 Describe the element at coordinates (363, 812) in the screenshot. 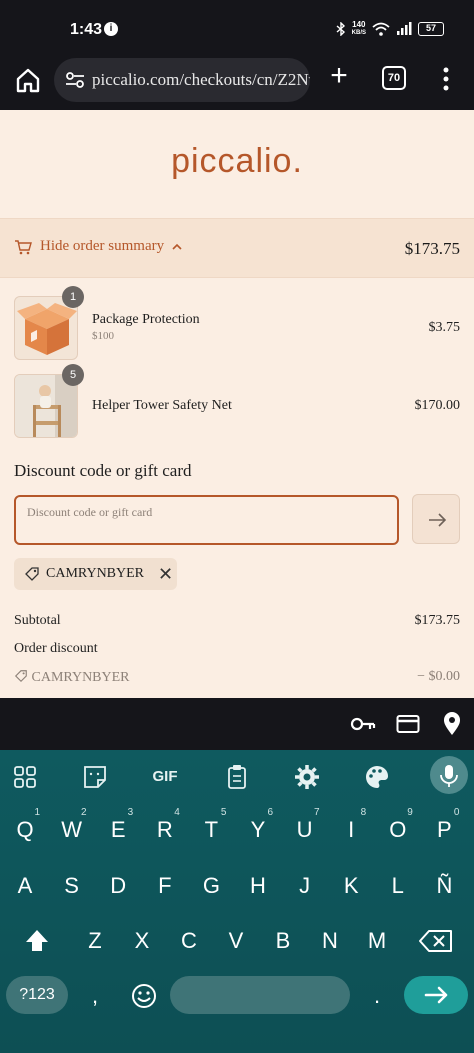

I see `key-number-hint: 8` at that location.